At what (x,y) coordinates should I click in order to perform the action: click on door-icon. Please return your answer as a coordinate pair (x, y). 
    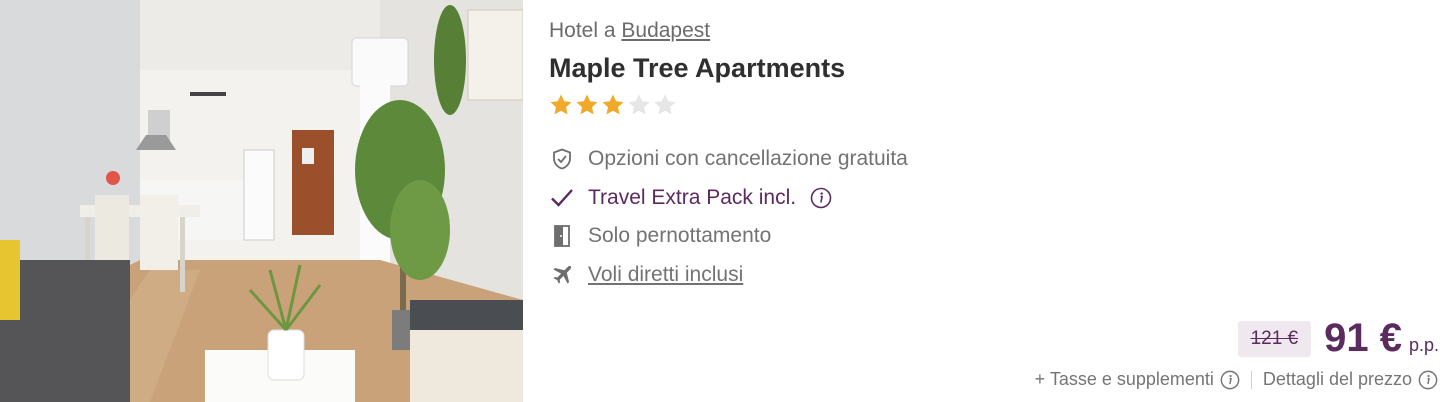
    Looking at the image, I should click on (562, 236).